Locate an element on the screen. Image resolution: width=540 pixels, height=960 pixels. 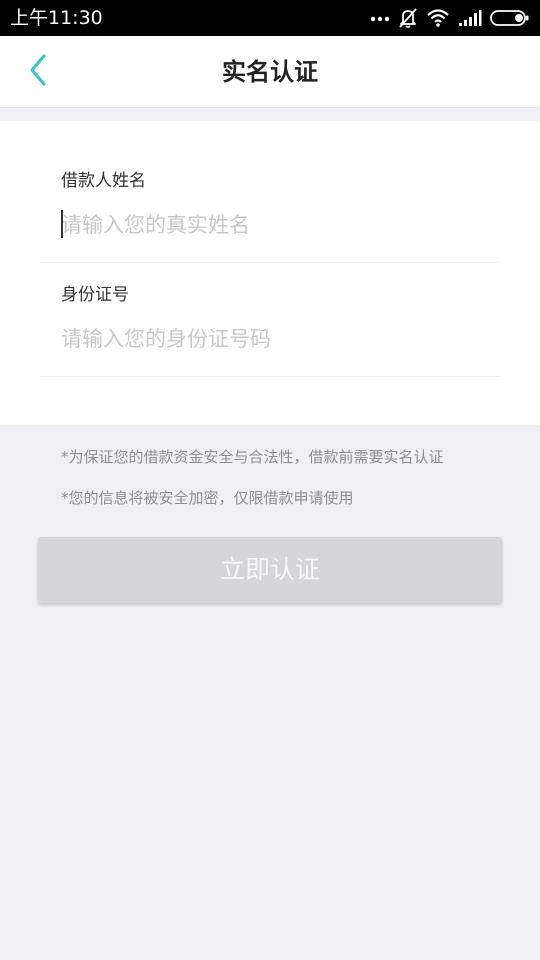
encryption-notice: *您的信息将被安全加密，仅限借款申请使用 is located at coordinates (207, 498).